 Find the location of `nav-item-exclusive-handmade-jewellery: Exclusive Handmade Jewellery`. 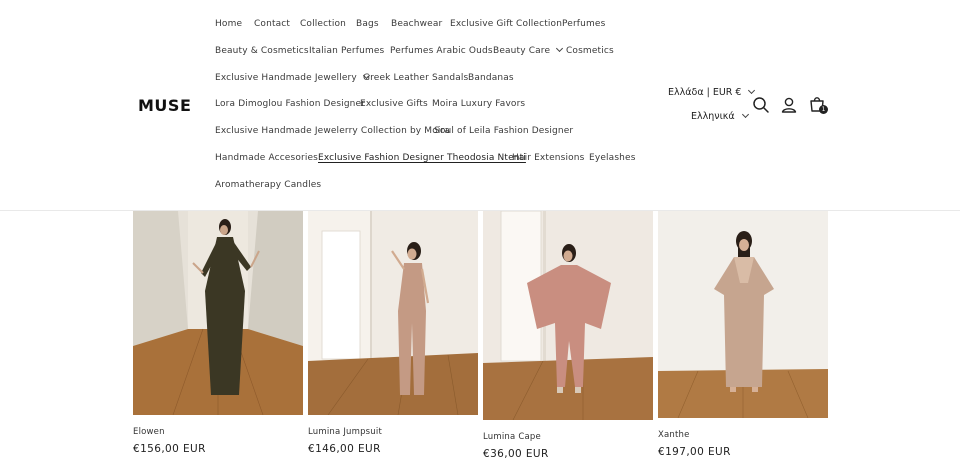

nav-item-exclusive-handmade-jewellery: Exclusive Handmade Jewellery is located at coordinates (292, 78).